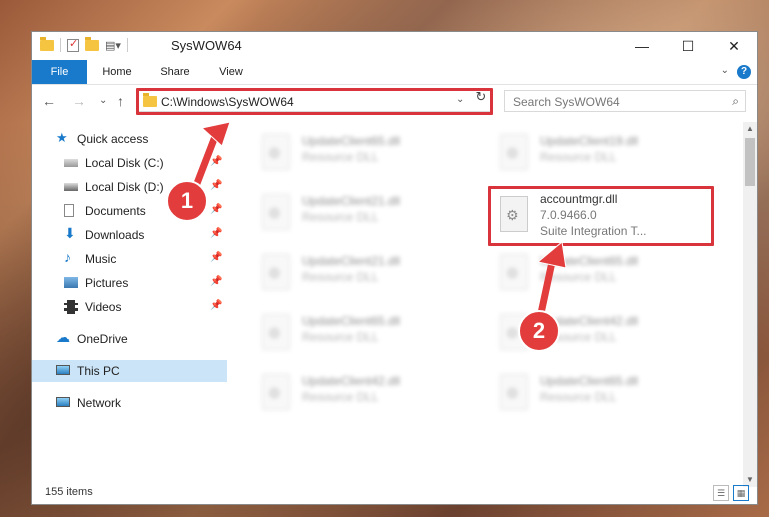 The height and width of the screenshot is (517, 769). What do you see at coordinates (187, 201) in the screenshot?
I see `step-1-badge: 1` at bounding box center [187, 201].